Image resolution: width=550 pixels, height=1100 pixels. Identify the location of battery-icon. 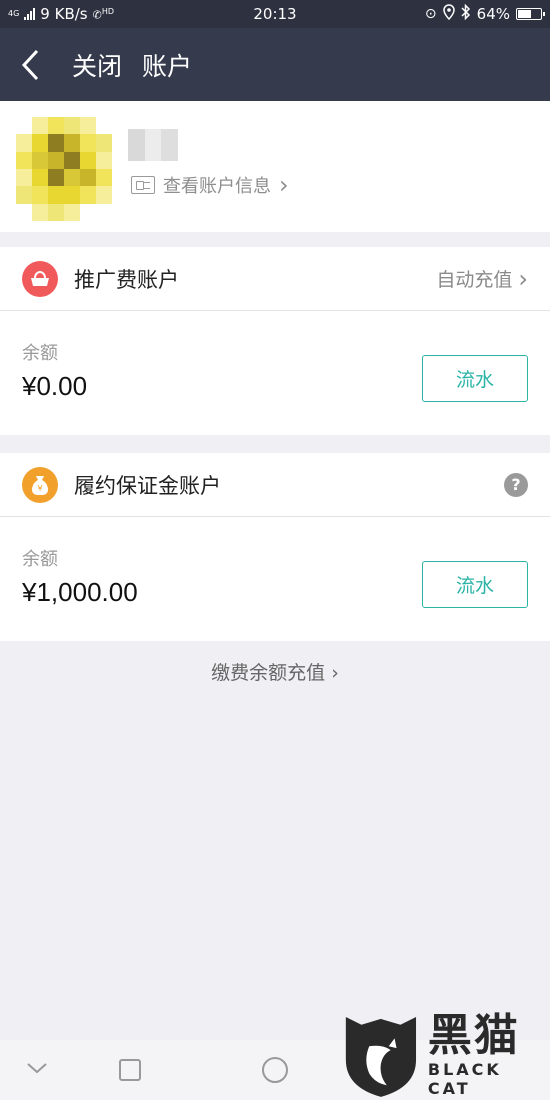
(530, 14).